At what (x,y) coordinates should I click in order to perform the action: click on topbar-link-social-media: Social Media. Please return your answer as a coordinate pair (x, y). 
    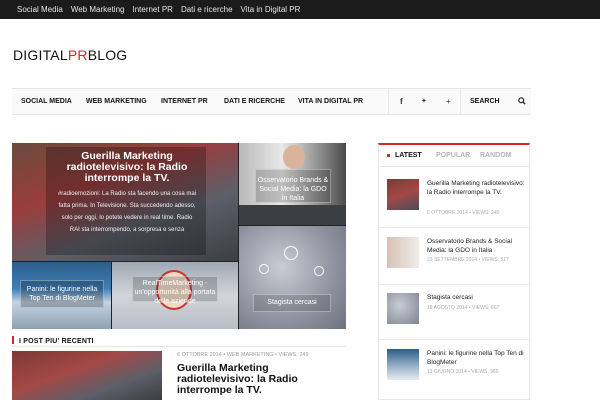
    Looking at the image, I should click on (40, 9).